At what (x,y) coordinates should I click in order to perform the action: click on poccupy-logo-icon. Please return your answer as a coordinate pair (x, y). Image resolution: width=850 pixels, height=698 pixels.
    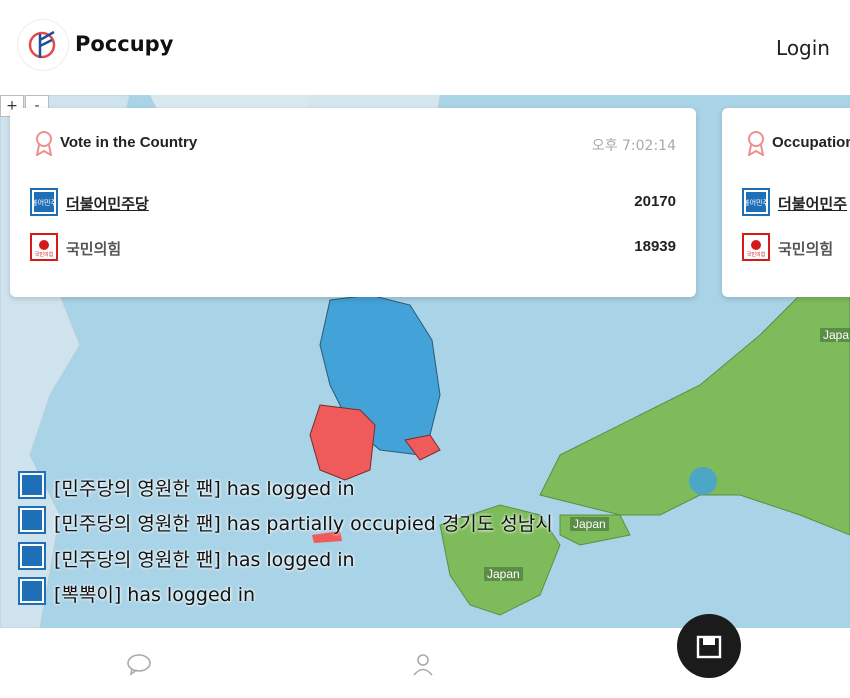
    Looking at the image, I should click on (43, 45).